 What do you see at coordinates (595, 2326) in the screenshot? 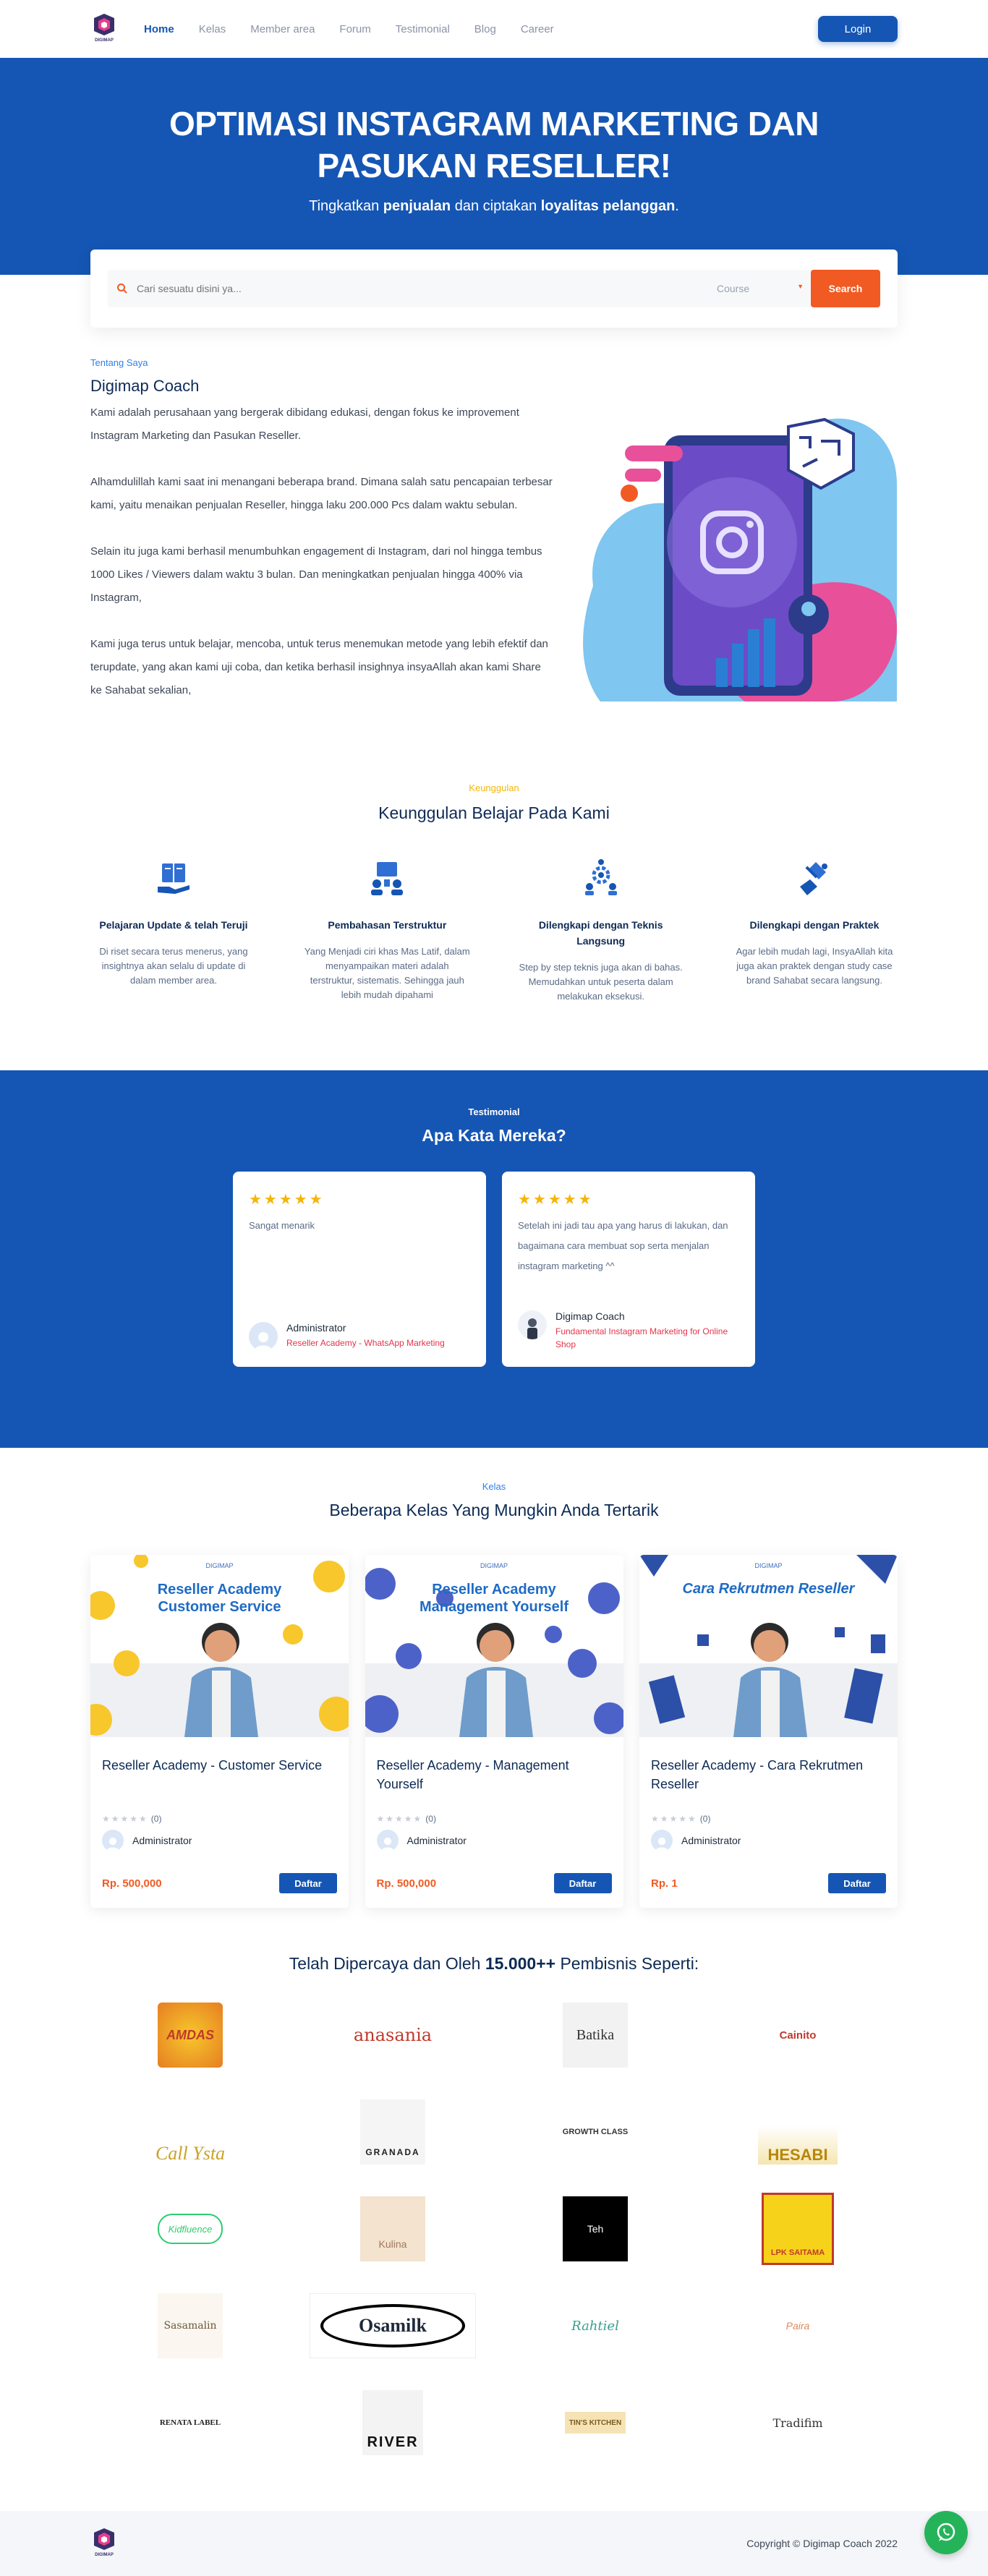
I see `client-logo: Rahtiel` at bounding box center [595, 2326].